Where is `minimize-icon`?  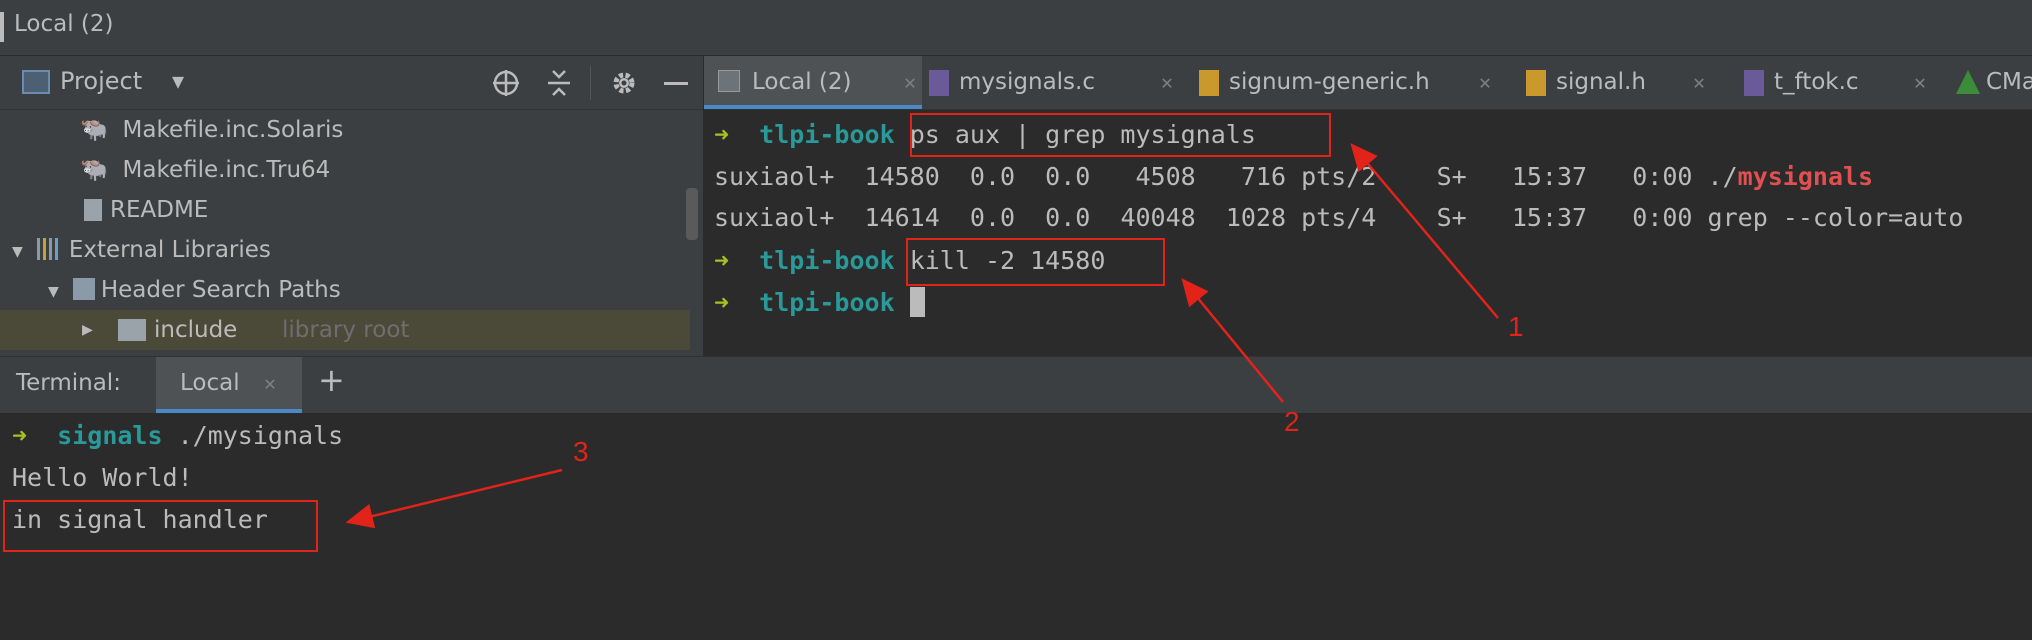 minimize-icon is located at coordinates (676, 83).